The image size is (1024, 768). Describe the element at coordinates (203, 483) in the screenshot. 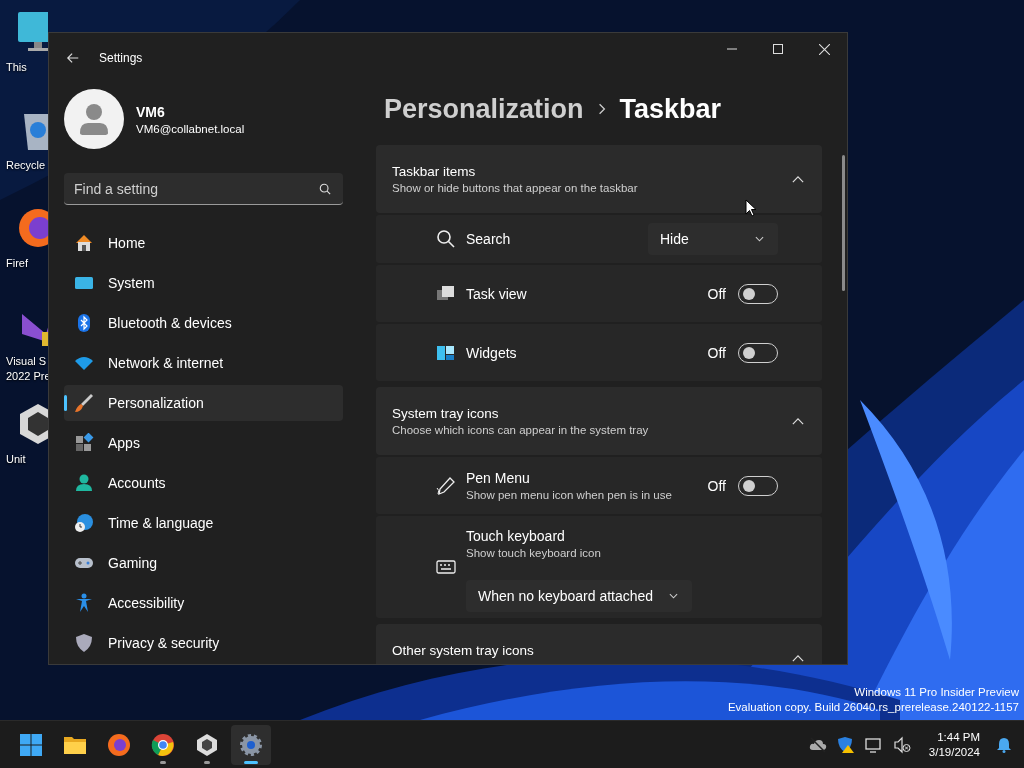

I see `nav-item: Accounts` at that location.